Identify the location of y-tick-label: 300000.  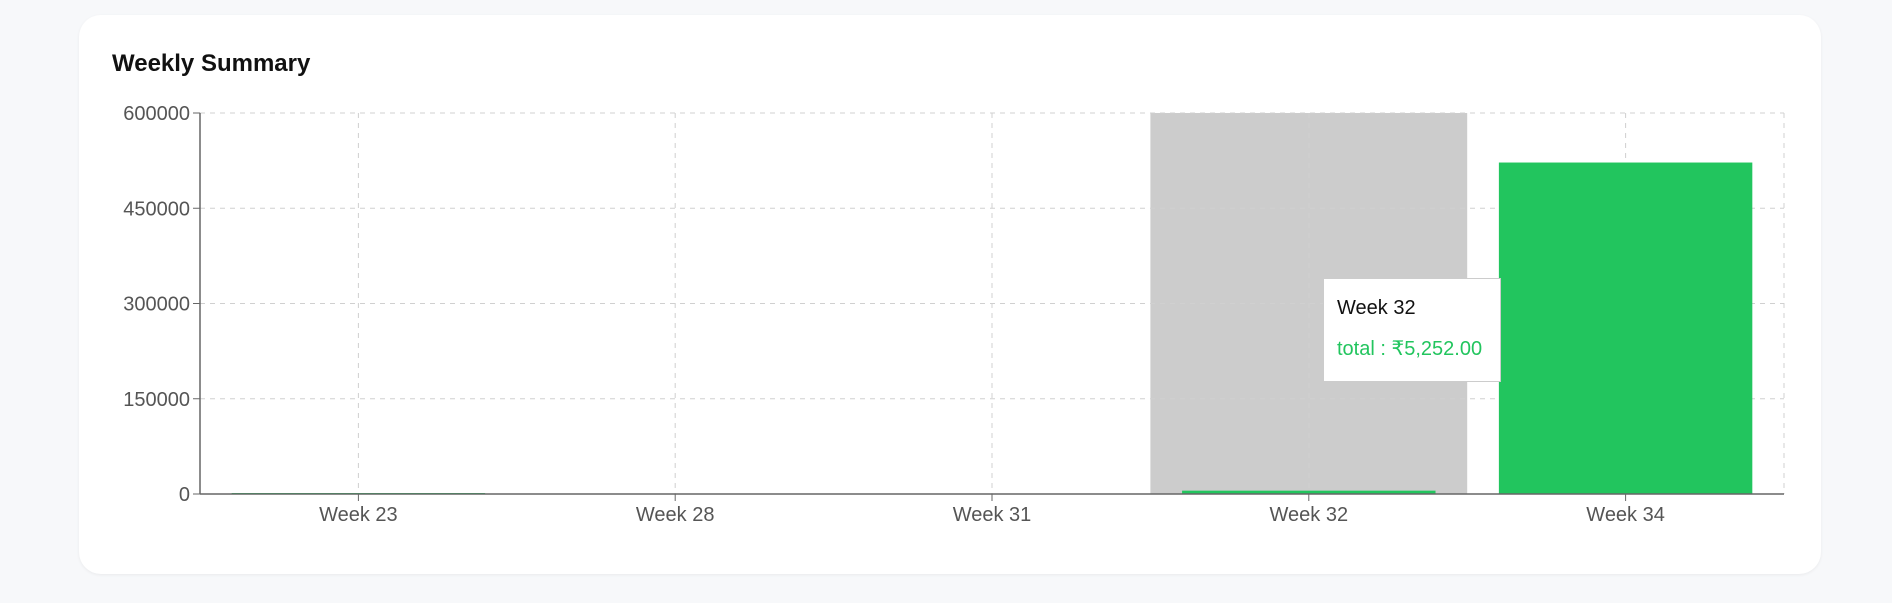
(156, 305).